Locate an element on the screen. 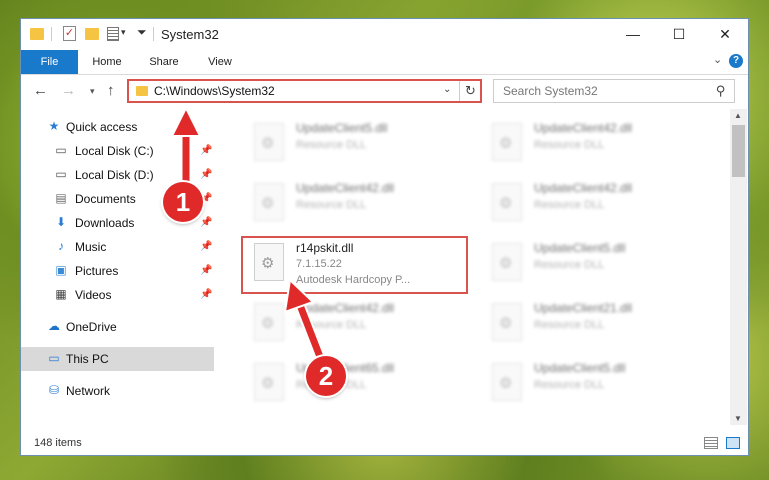  step-2-badge: 2 is located at coordinates (326, 376).